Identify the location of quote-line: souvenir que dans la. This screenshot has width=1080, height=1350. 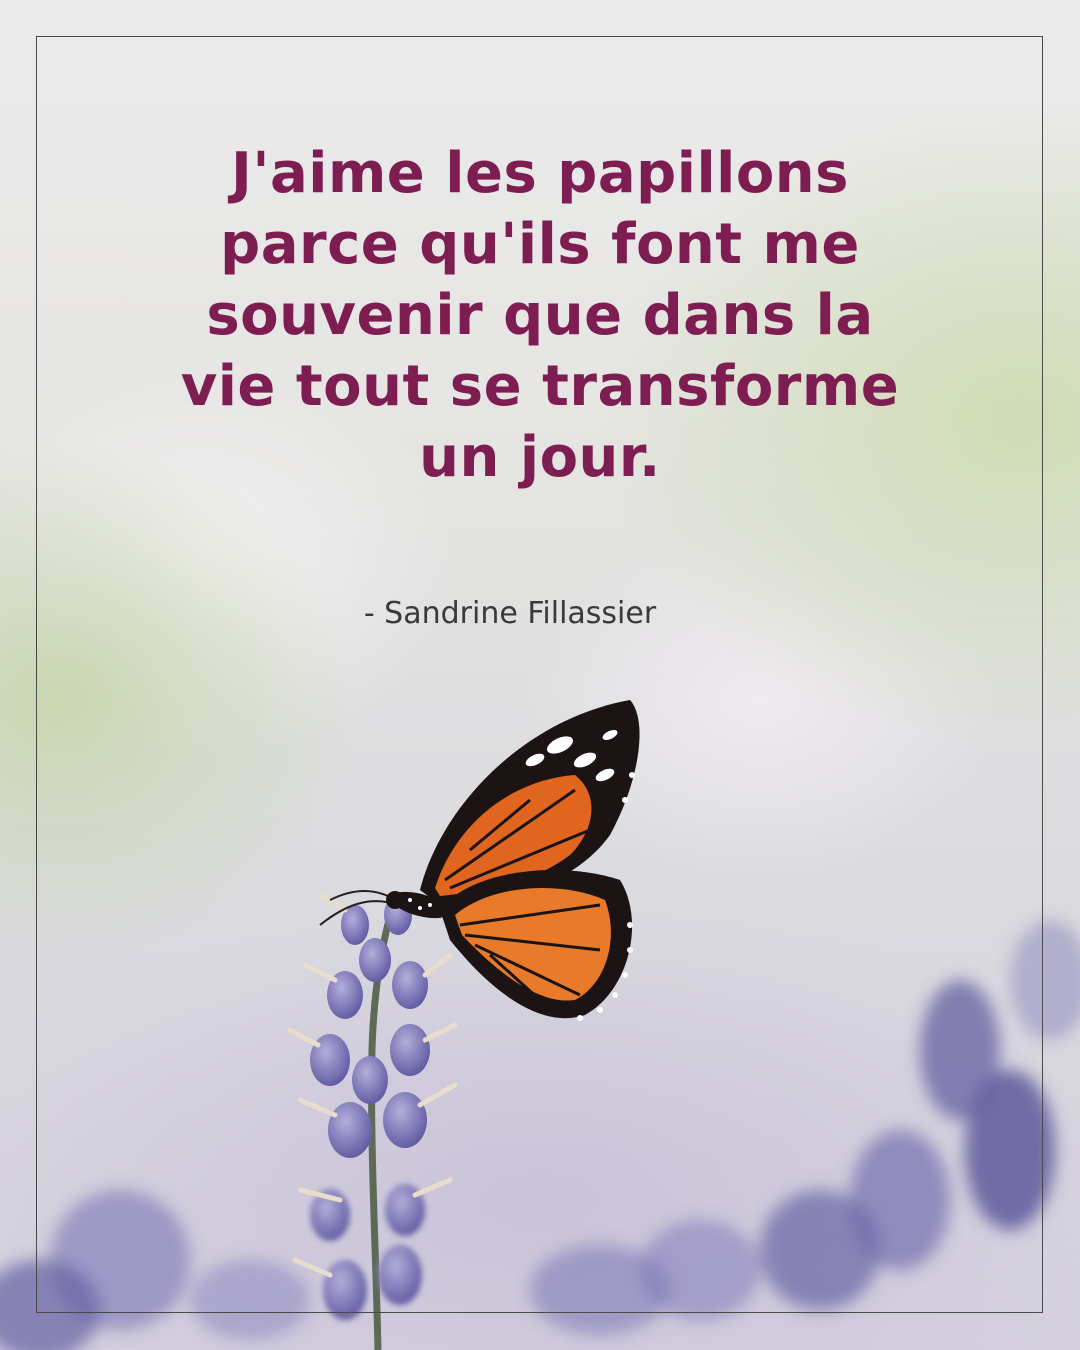
(540, 315).